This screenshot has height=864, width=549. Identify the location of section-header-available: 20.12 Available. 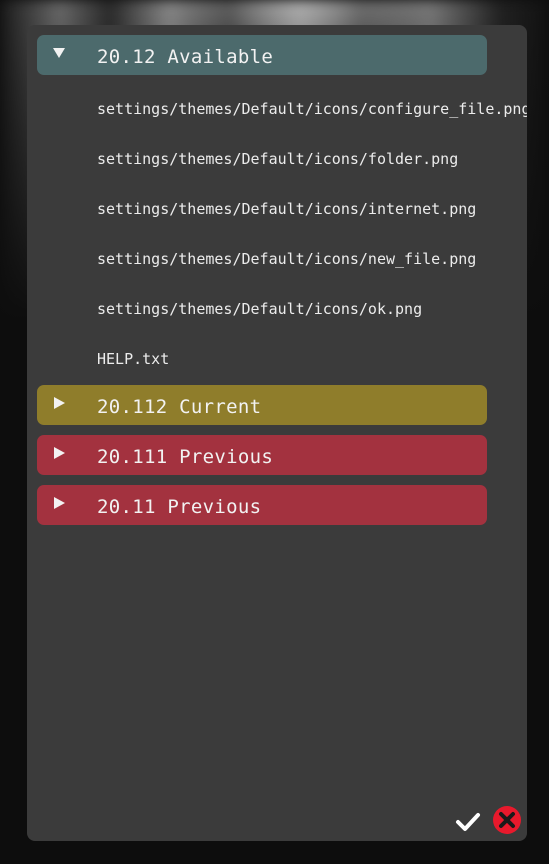
(262, 55).